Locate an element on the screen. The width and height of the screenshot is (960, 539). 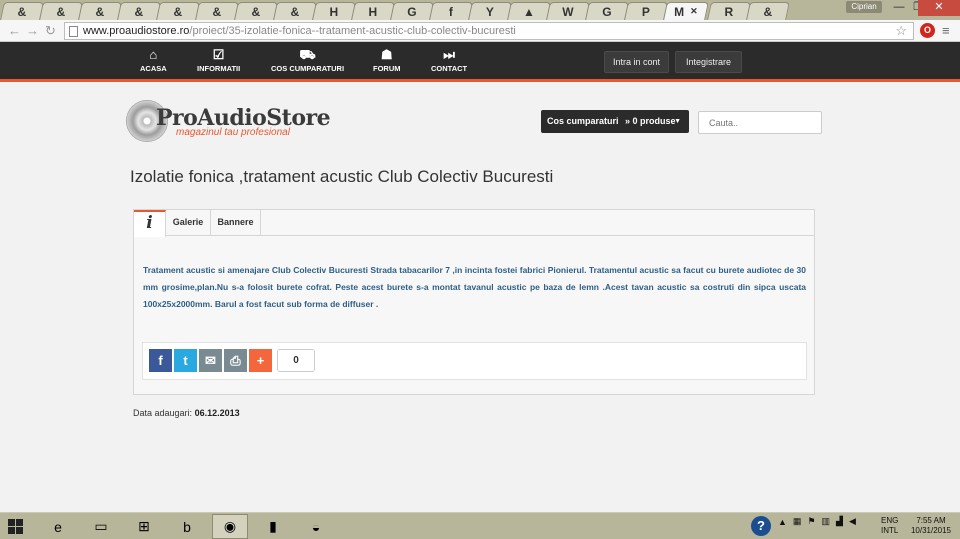
browser-tab-strip: &&&&&&&&HHGfY▲WGPM✕R& Ciprian — ❐ ✕ is located at coordinates (480, 10).